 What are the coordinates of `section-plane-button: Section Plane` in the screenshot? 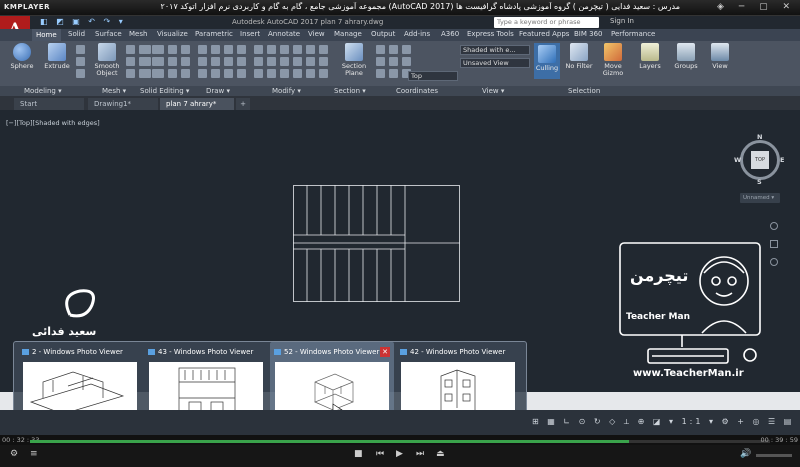 It's located at (354, 60).